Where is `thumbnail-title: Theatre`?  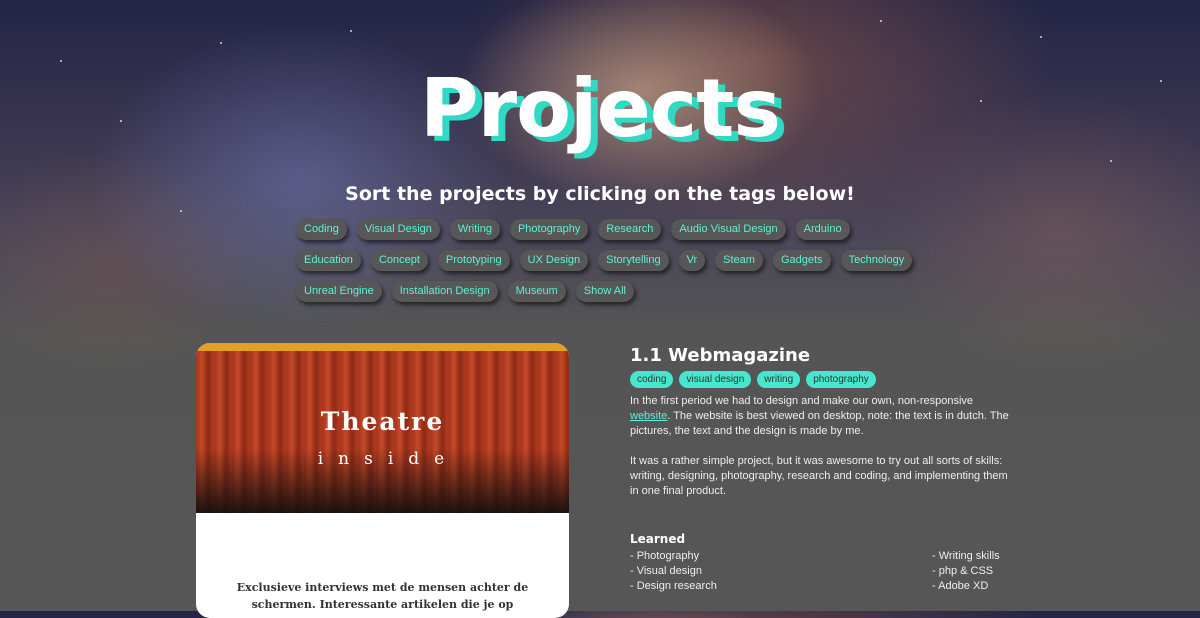 thumbnail-title: Theatre is located at coordinates (382, 421).